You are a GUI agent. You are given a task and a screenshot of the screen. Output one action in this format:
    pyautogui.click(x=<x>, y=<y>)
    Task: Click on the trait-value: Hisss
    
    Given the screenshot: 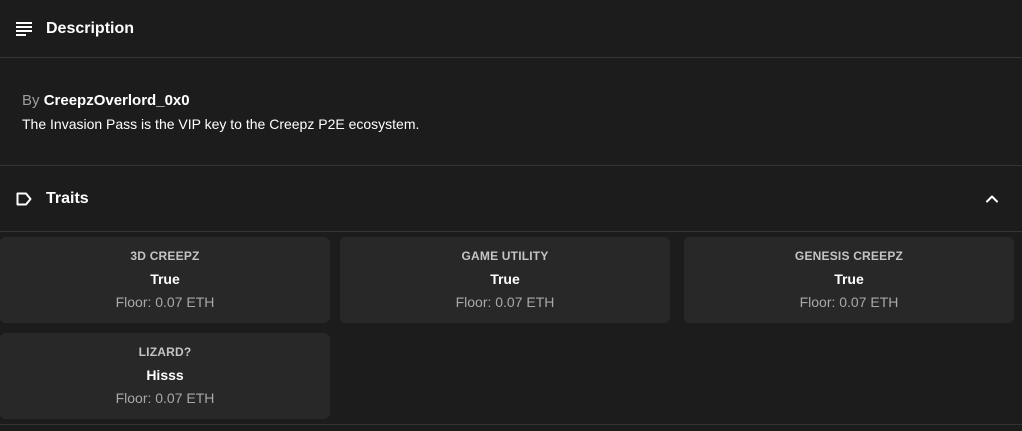 What is the action you would take?
    pyautogui.click(x=165, y=375)
    